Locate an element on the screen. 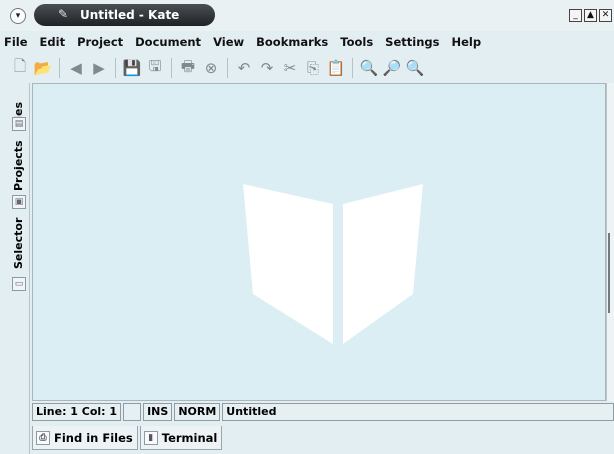 The height and width of the screenshot is (454, 614). window-title-pill: ✎ Untitled - Kate is located at coordinates (124, 15).